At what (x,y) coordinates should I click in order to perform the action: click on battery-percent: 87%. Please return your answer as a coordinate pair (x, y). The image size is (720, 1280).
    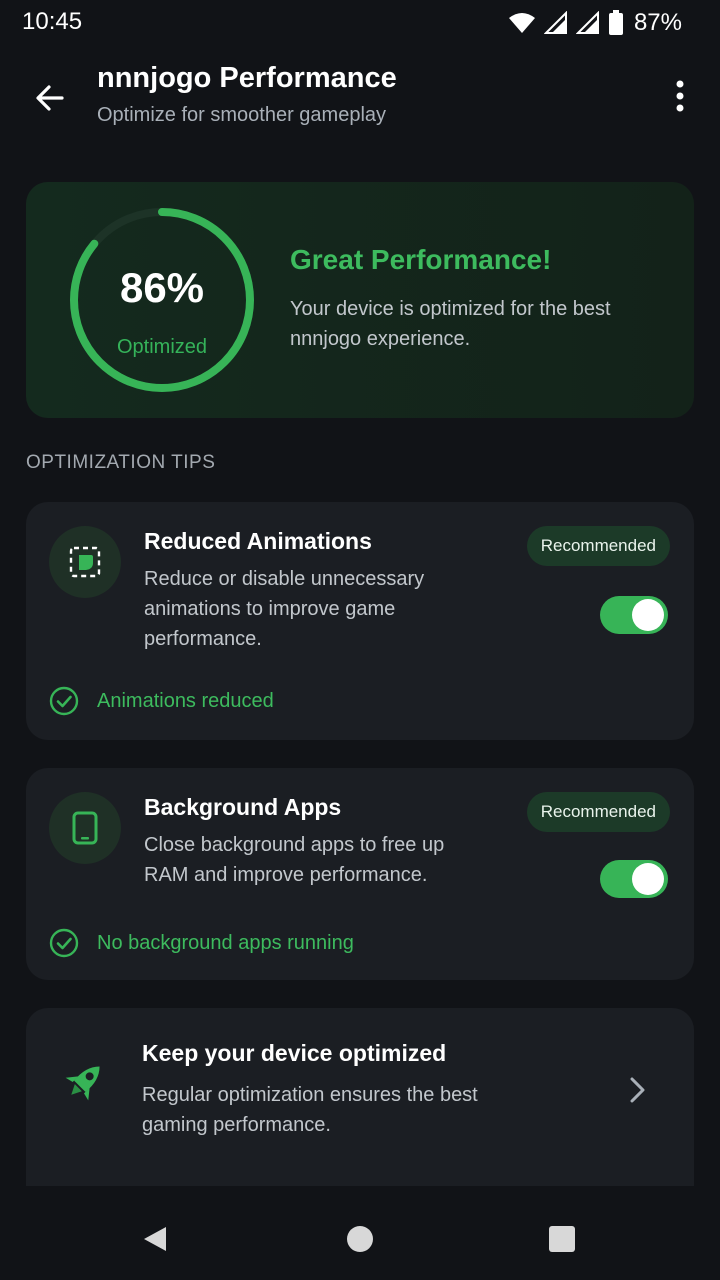
    Looking at the image, I should click on (657, 22).